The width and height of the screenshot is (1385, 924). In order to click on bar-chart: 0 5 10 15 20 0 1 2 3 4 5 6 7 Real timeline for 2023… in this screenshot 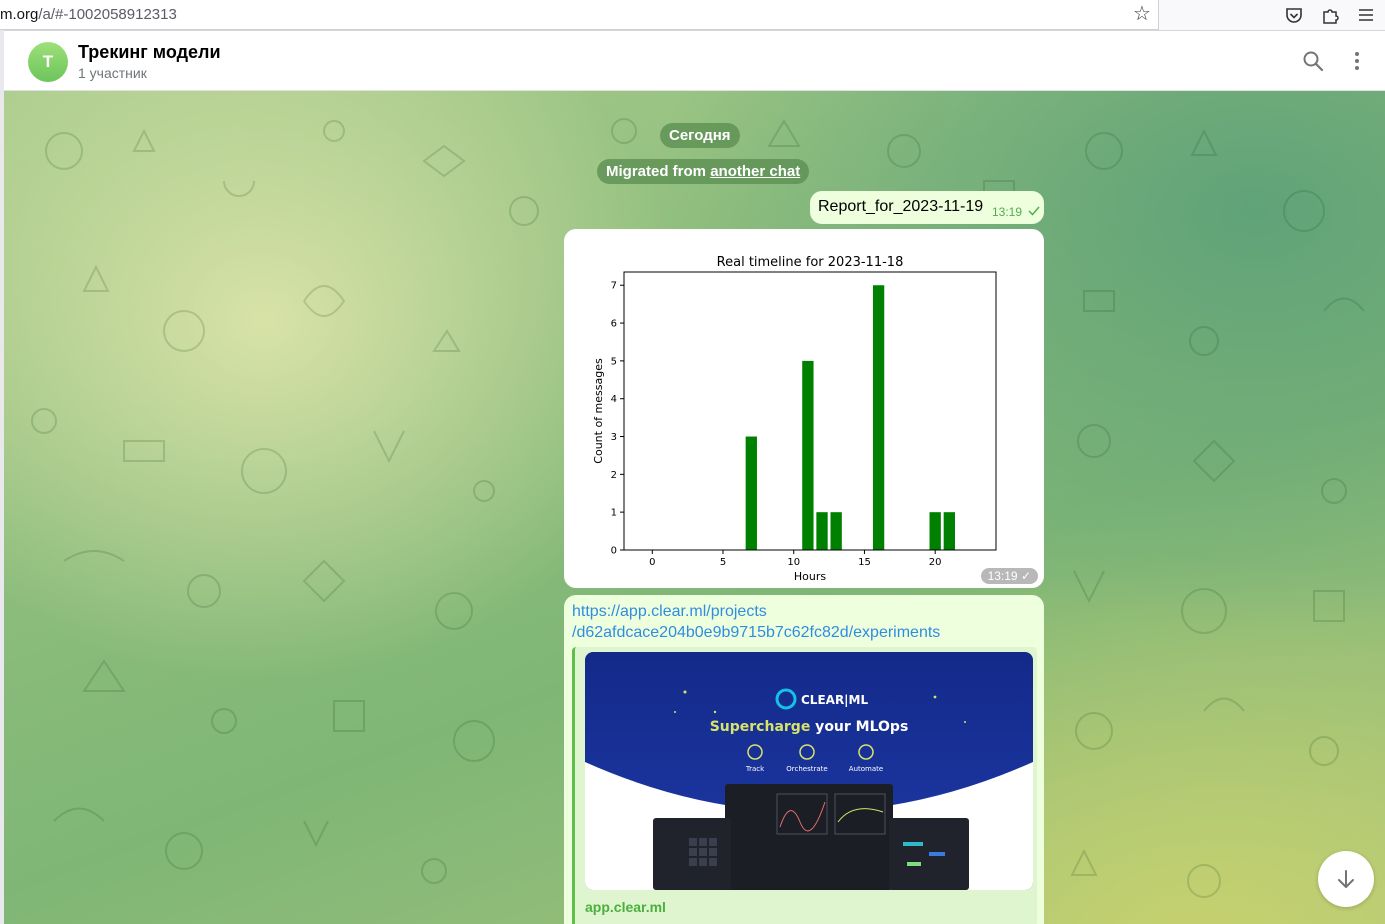, I will do `click(794, 419)`.